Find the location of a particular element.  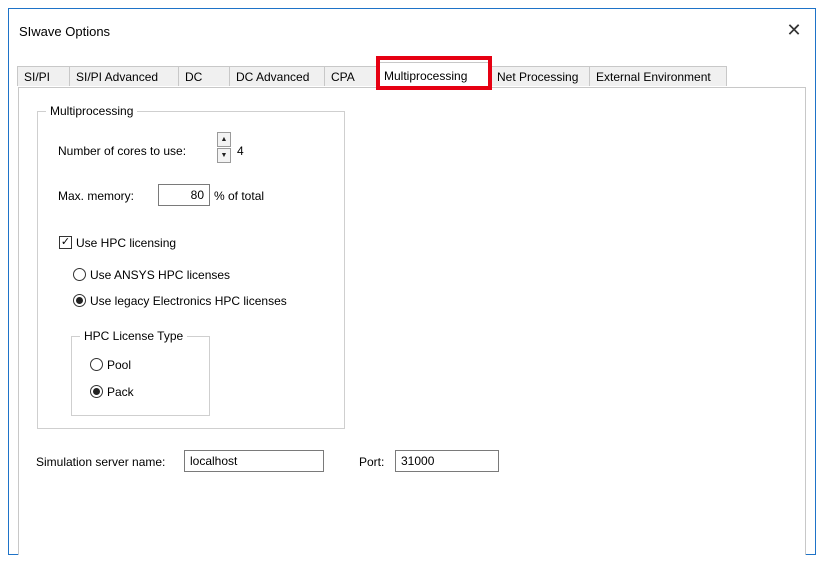

cores-spinner: ▲ ▼ is located at coordinates (224, 148).